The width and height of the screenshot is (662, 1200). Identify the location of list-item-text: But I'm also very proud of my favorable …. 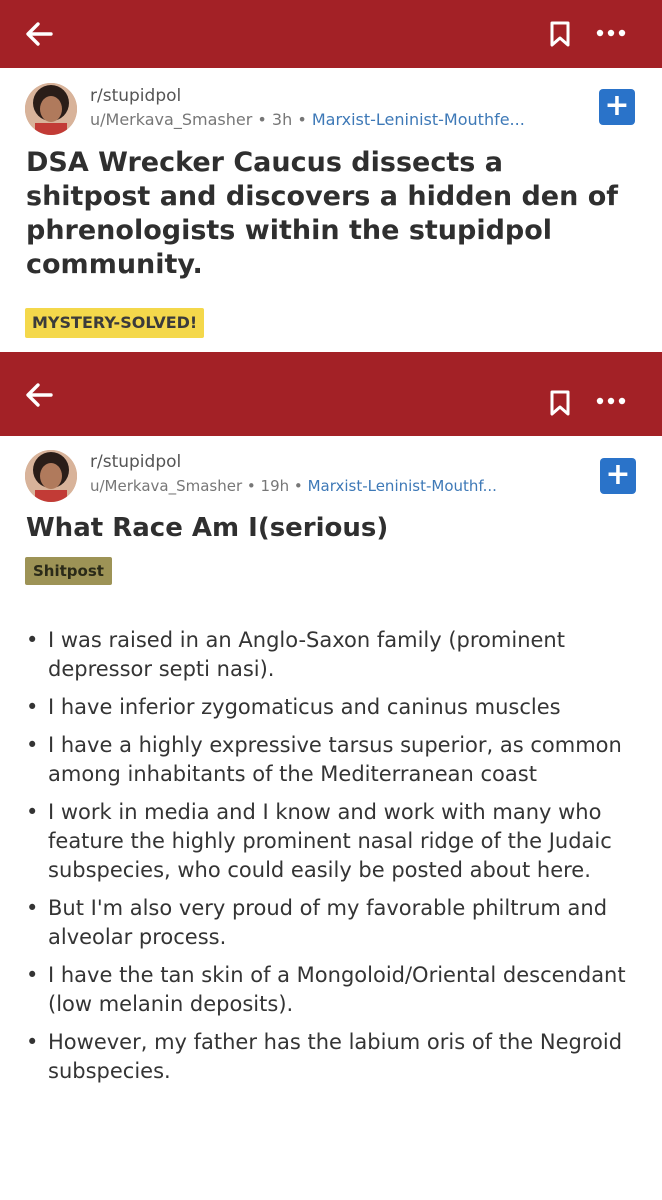
(328, 922).